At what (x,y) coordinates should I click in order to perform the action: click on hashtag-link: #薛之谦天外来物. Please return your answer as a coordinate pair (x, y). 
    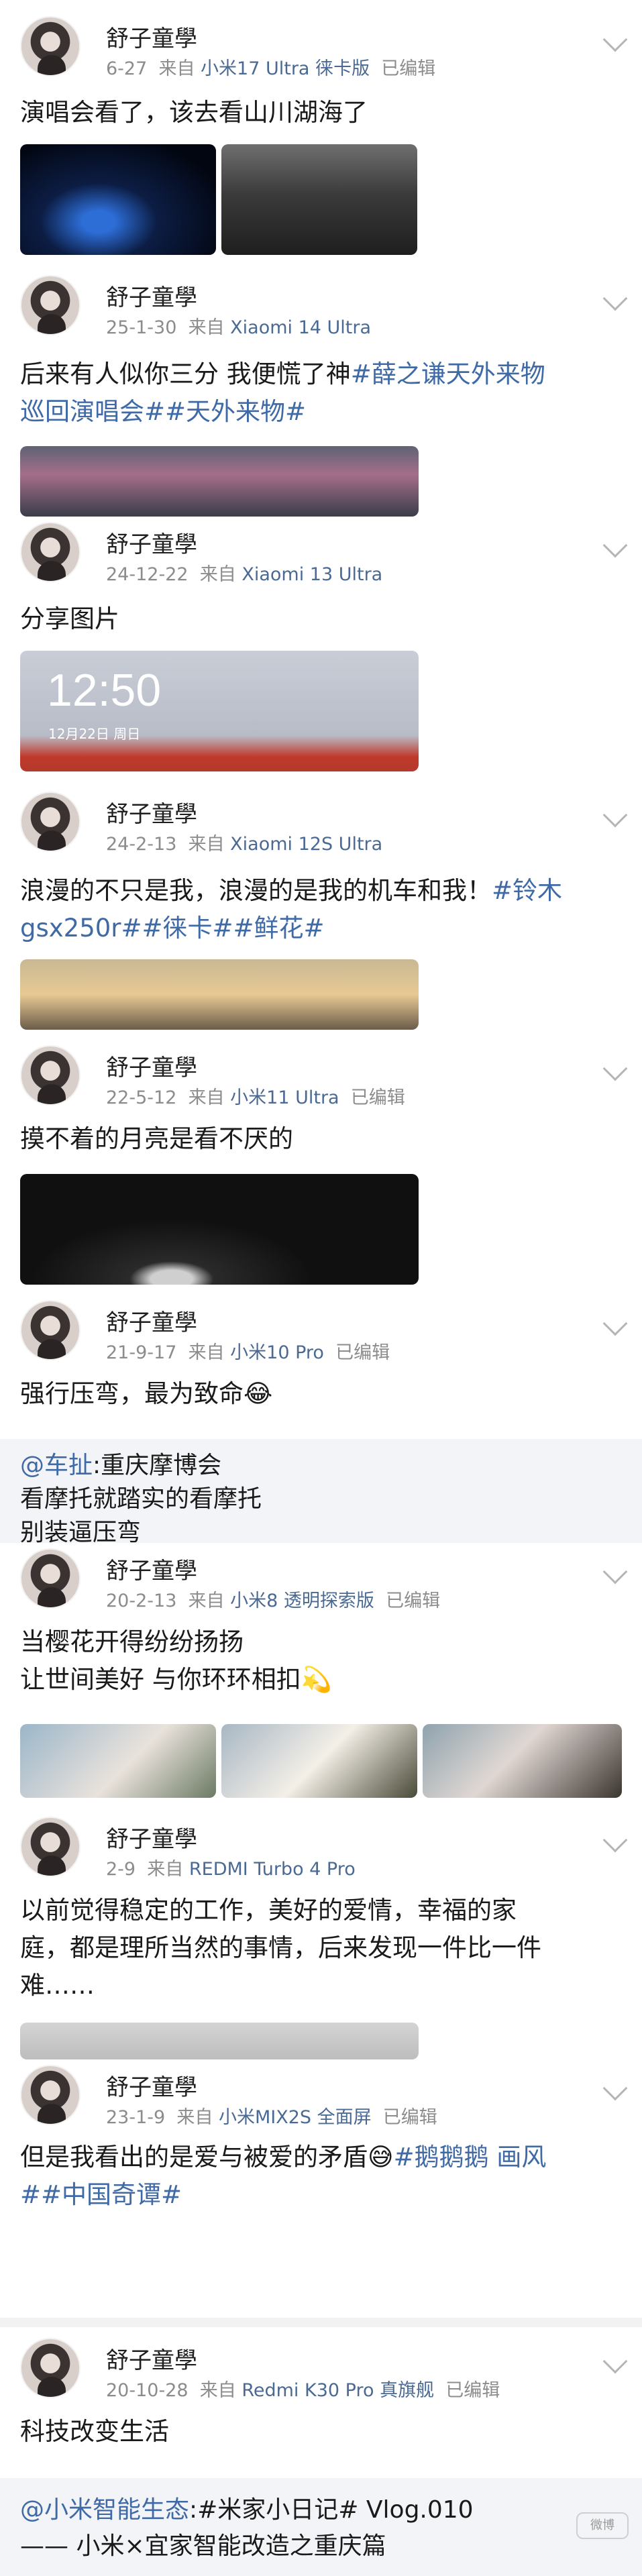
    Looking at the image, I should click on (448, 374).